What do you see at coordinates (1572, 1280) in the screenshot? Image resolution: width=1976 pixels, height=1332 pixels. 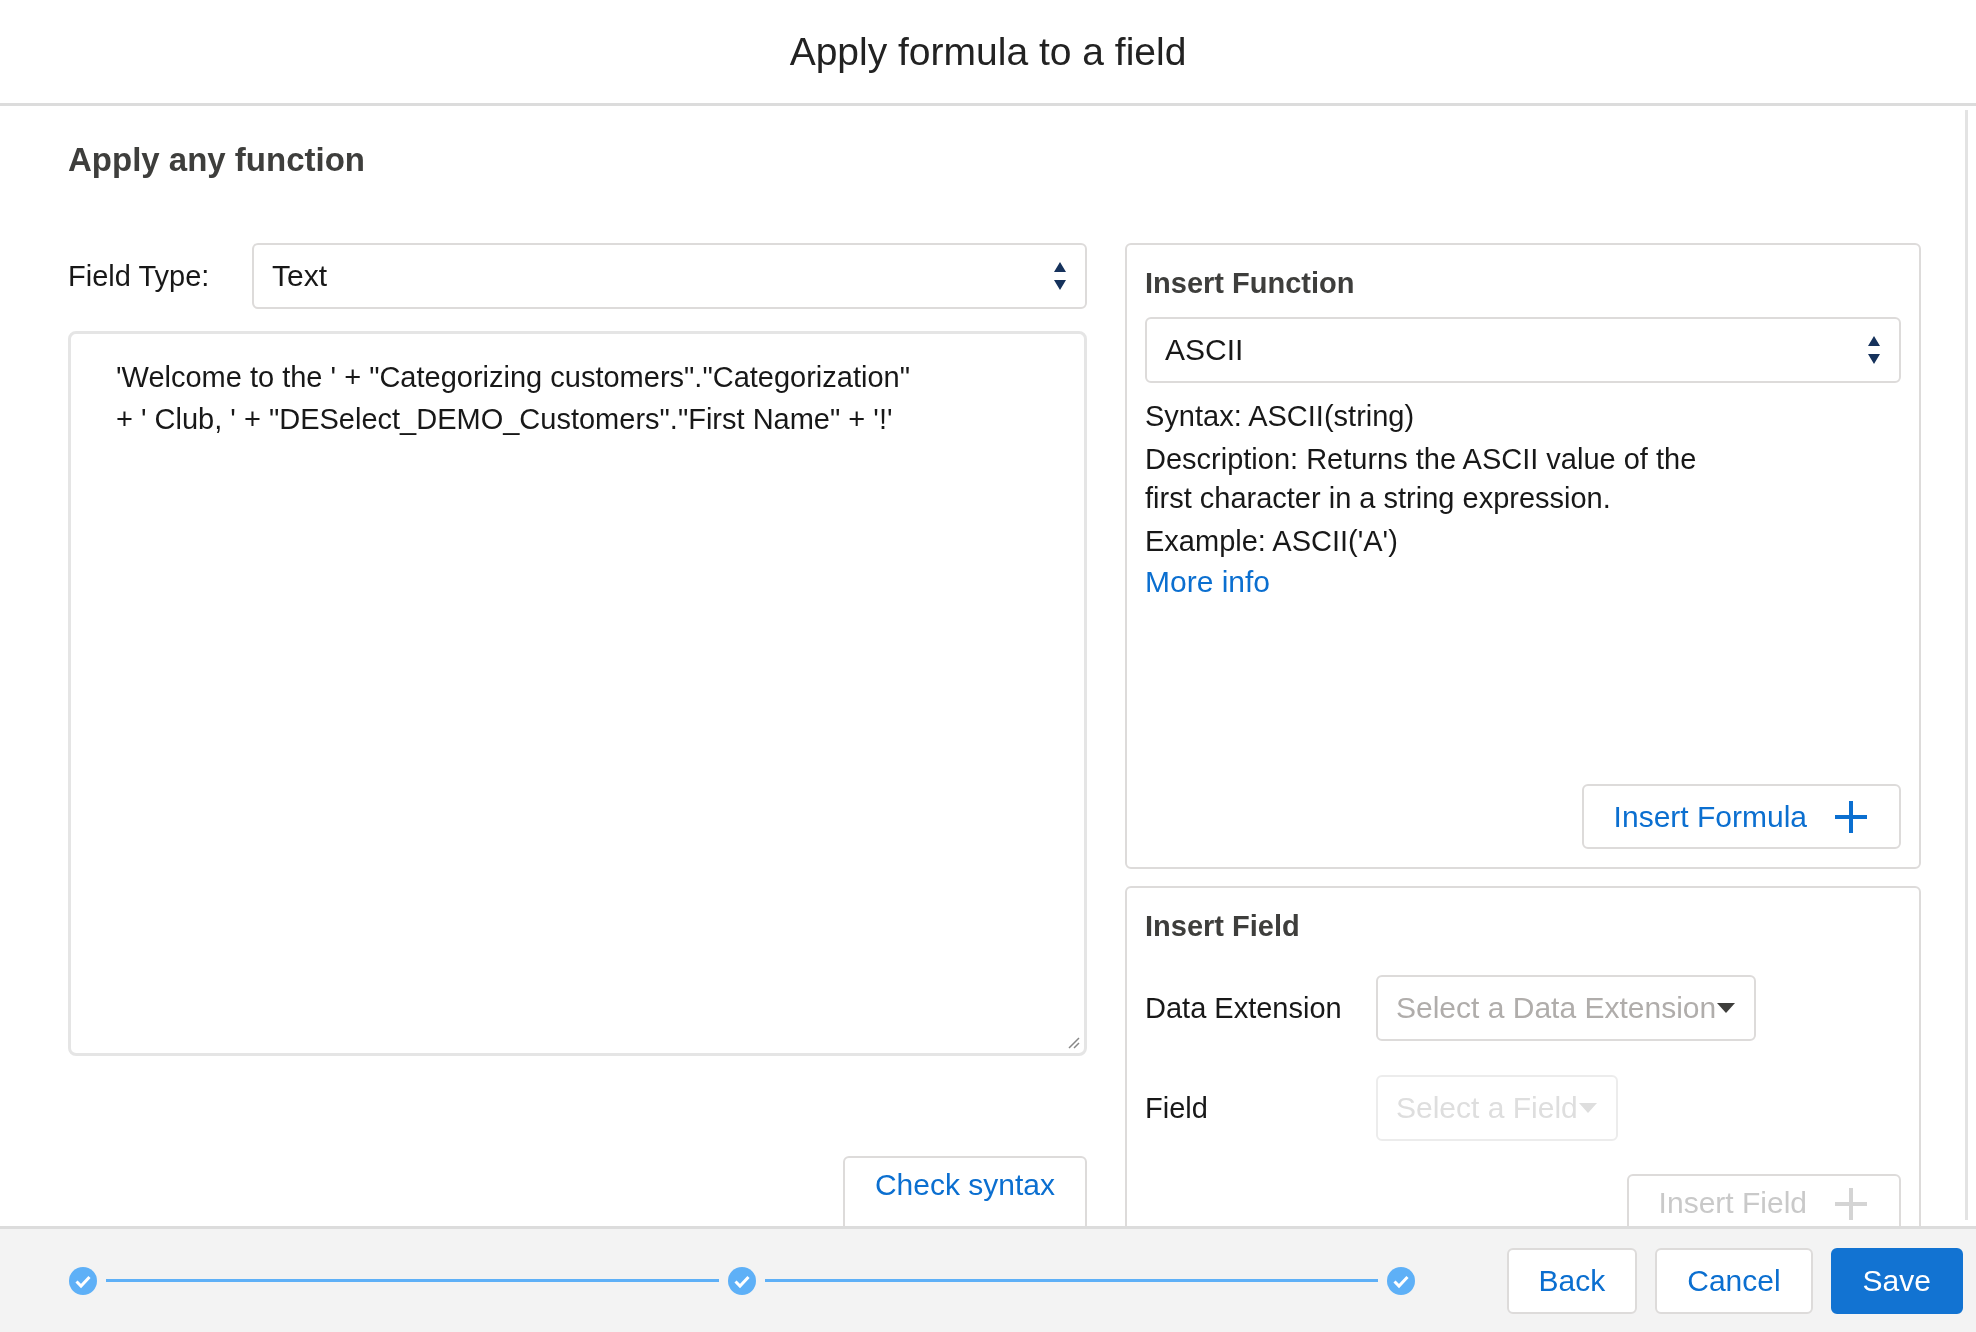 I see `footer-button: Back` at bounding box center [1572, 1280].